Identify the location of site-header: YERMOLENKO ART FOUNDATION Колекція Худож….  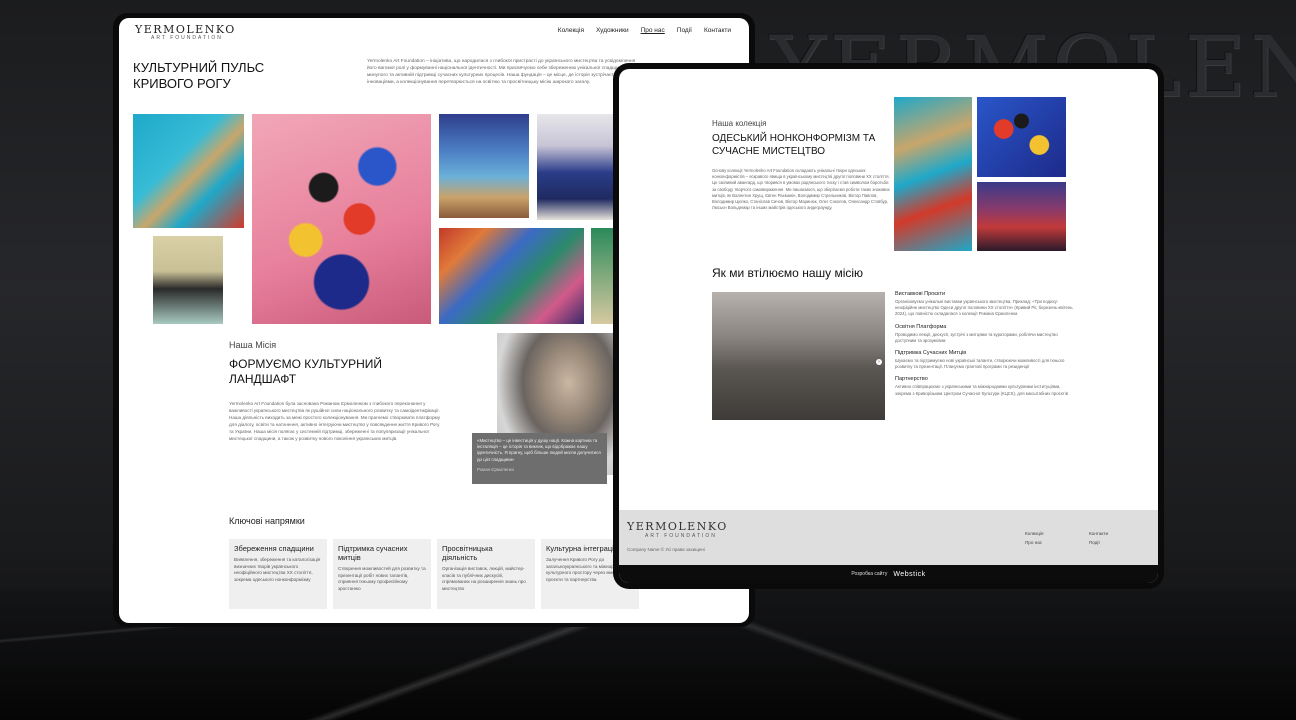
(434, 33).